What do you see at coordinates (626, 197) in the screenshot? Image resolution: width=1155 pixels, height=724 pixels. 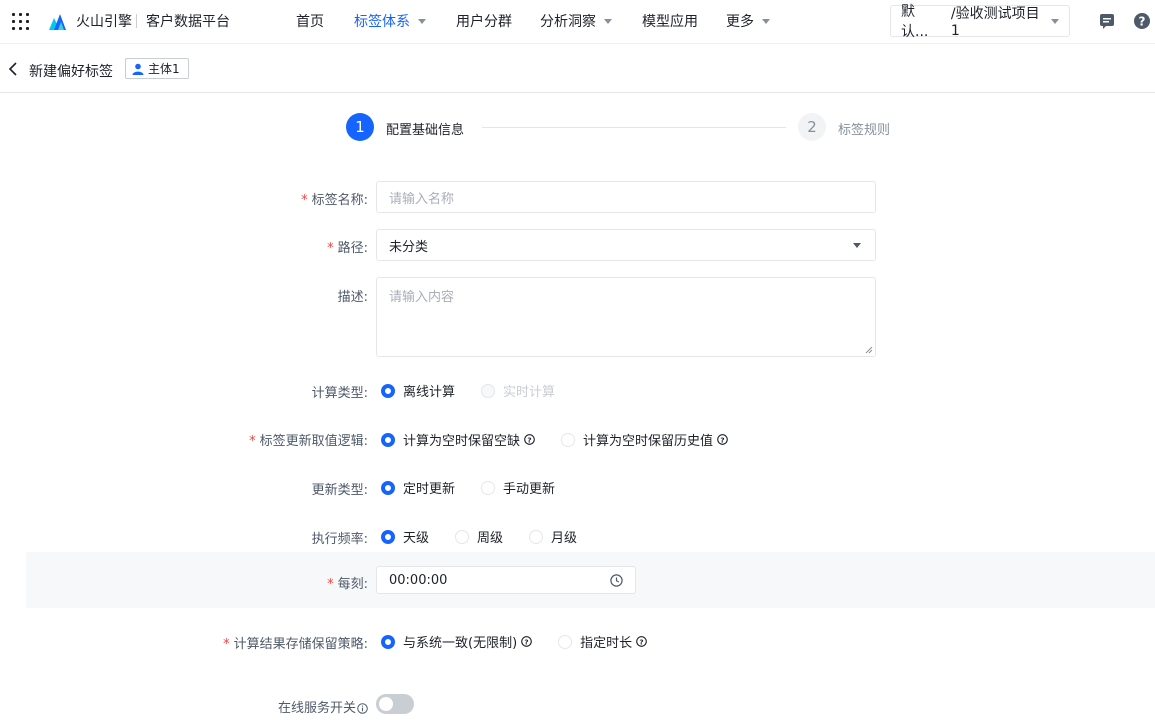 I see `tag-name-input: 请输入名称` at bounding box center [626, 197].